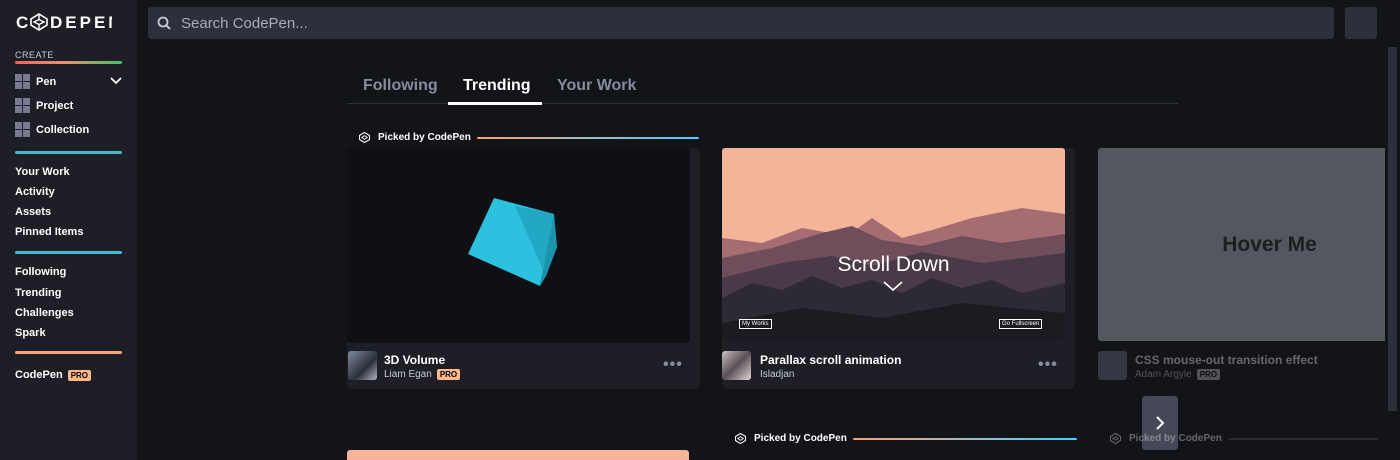 This screenshot has height=460, width=1400. I want to click on pen-title: Parallax scroll animation, so click(830, 360).